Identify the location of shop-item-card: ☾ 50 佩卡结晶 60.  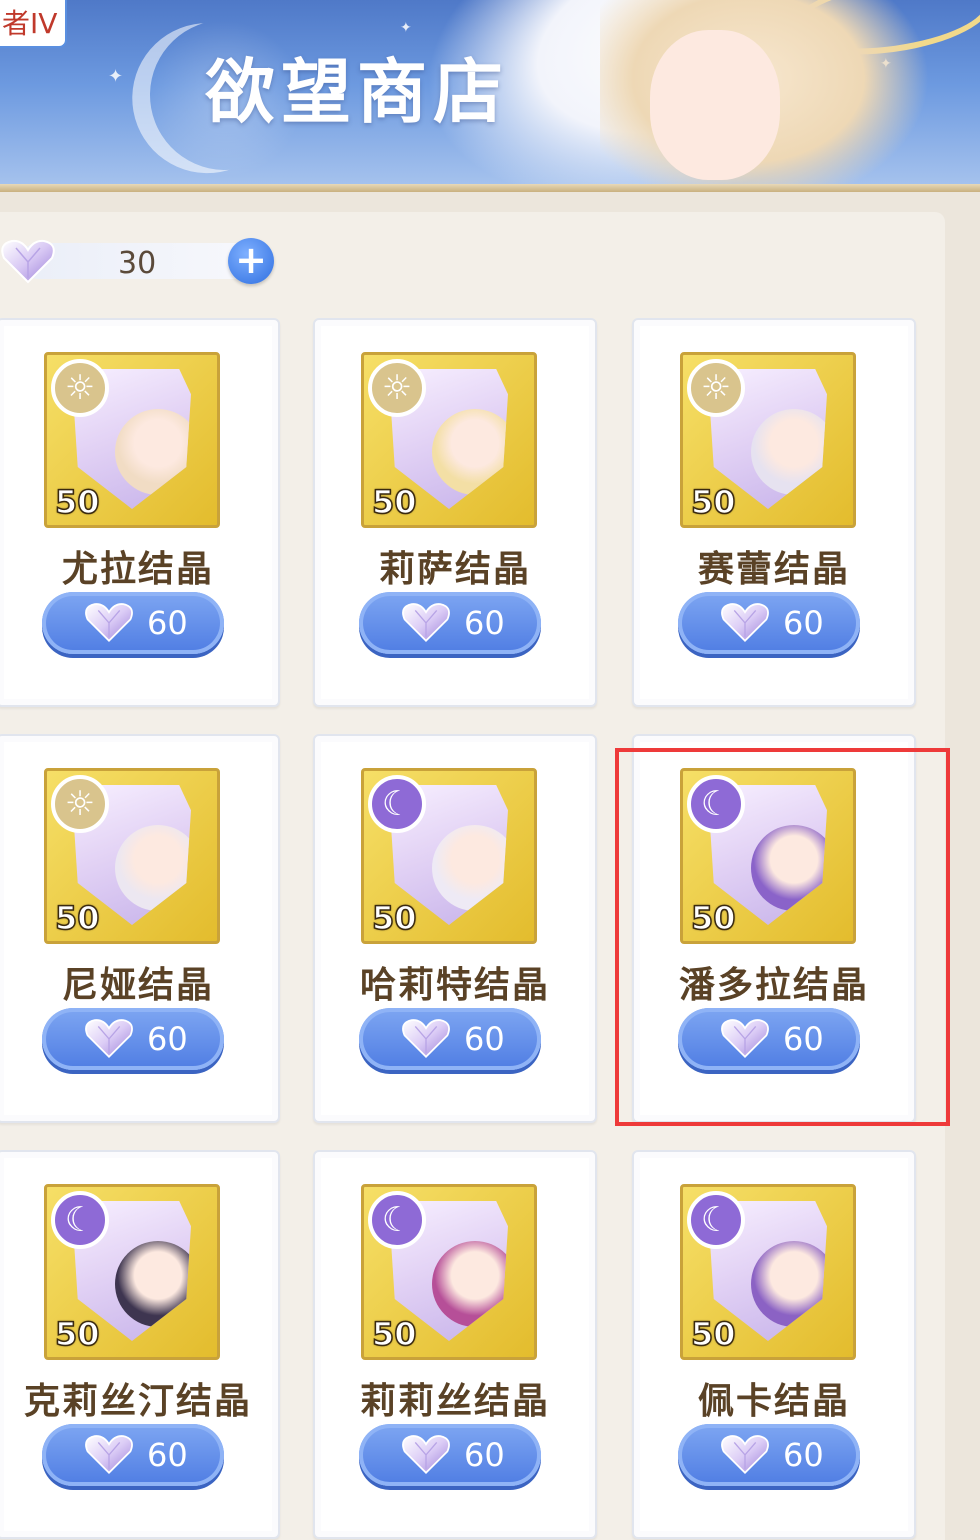
(774, 1344).